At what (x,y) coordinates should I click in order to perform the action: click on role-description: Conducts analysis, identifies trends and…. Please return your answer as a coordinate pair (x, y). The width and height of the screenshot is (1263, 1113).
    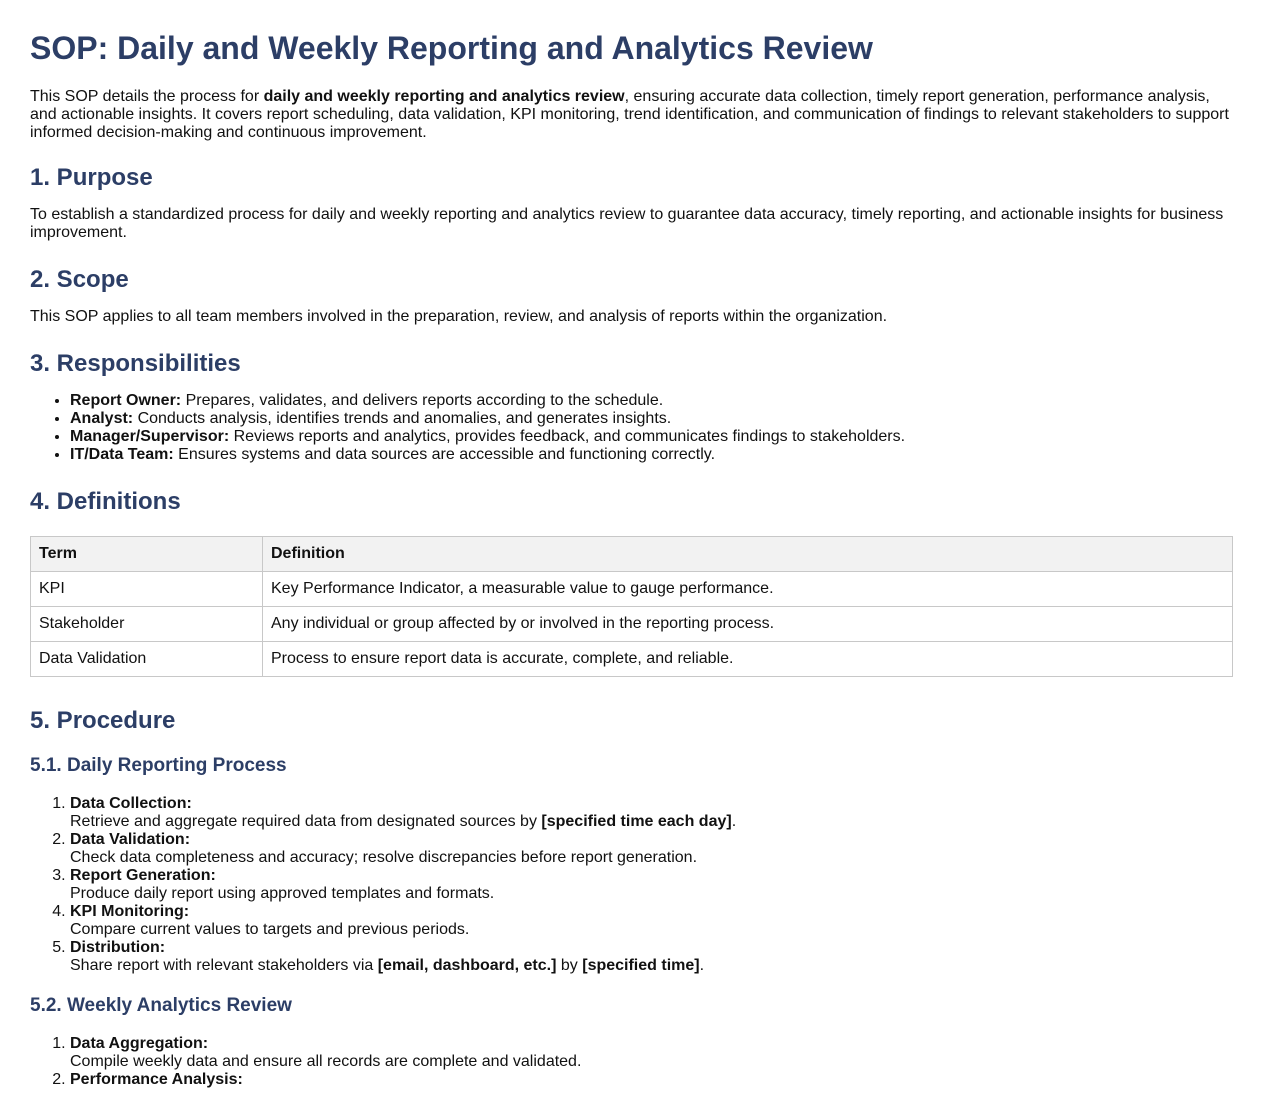
    Looking at the image, I should click on (402, 418).